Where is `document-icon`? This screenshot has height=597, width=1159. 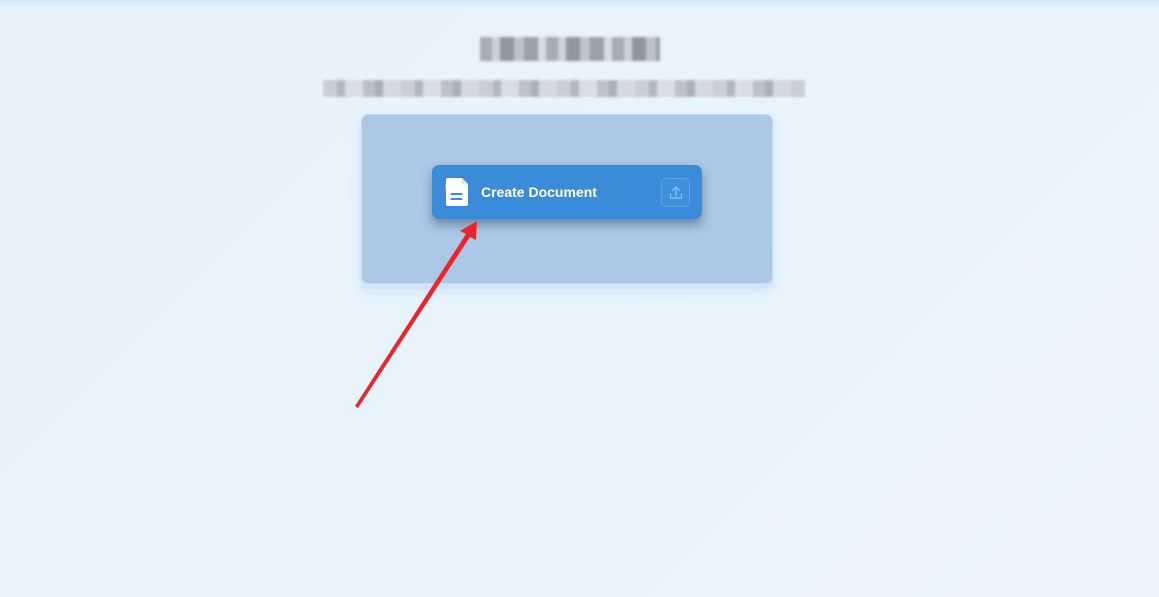 document-icon is located at coordinates (457, 192).